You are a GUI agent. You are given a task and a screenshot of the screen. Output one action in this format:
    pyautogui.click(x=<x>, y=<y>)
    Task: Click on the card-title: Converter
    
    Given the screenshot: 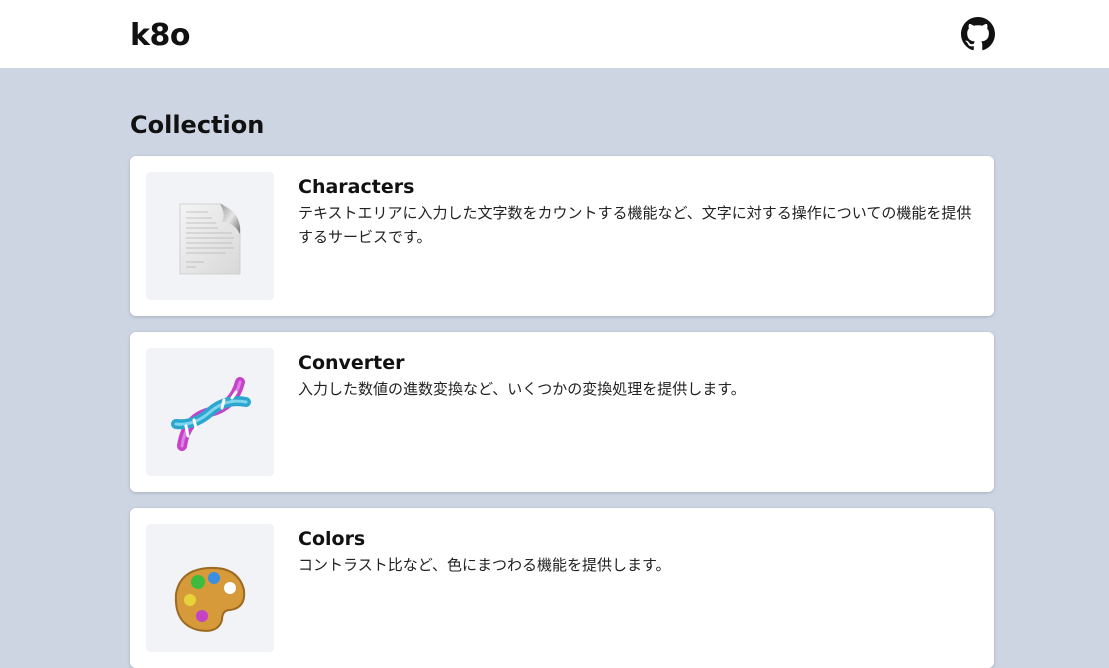 What is the action you would take?
    pyautogui.click(x=351, y=363)
    